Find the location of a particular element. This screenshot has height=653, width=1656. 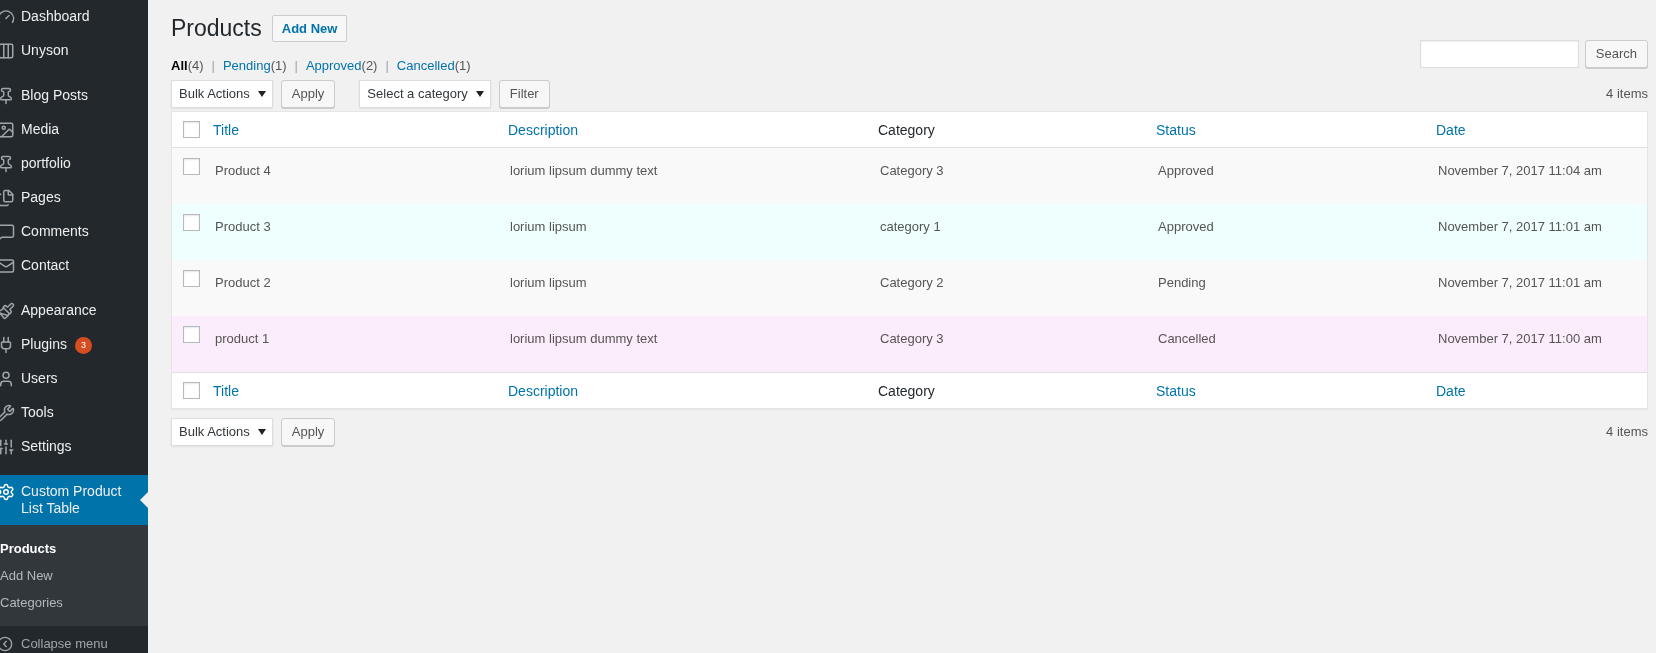

collapse-menu-button: Collapse menu is located at coordinates (74, 643).